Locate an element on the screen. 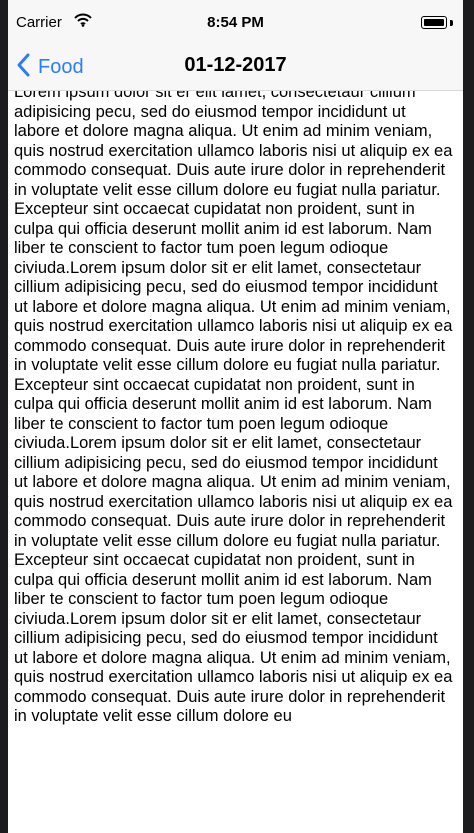 The height and width of the screenshot is (833, 474). page-title: 01-12-2017 is located at coordinates (235, 65).